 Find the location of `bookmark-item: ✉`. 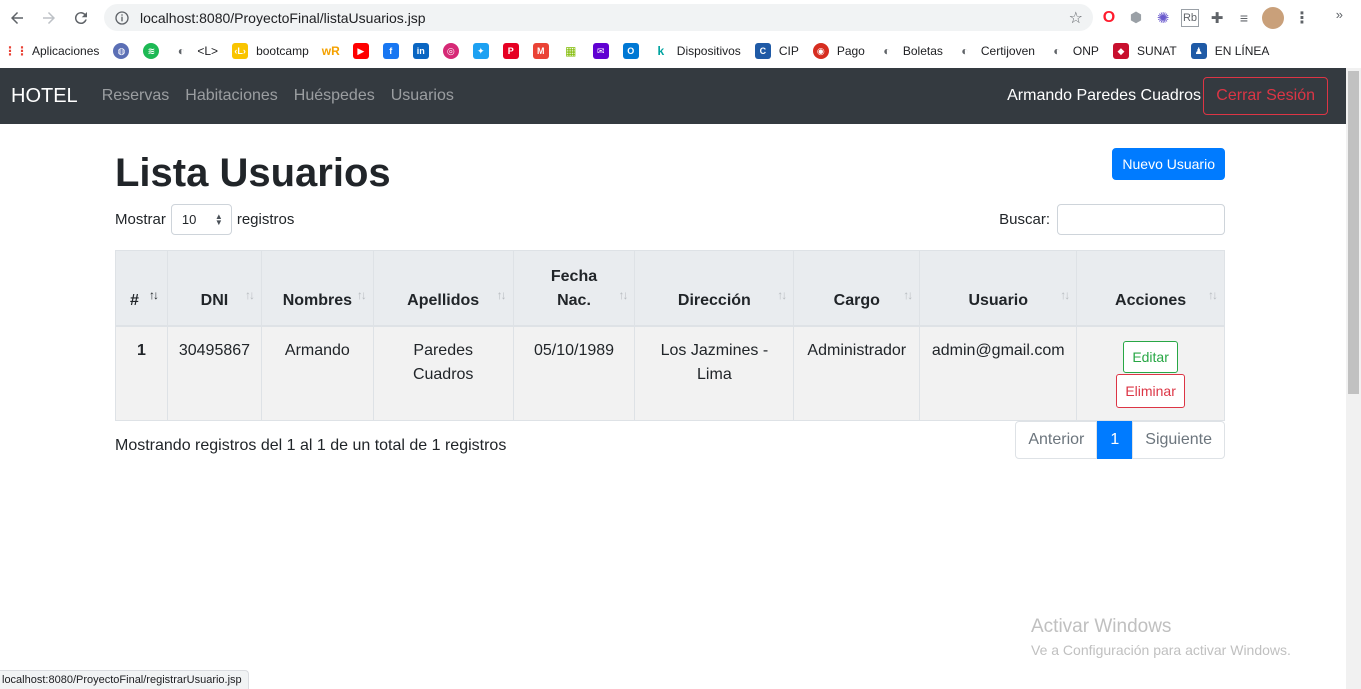

bookmark-item: ✉ is located at coordinates (600, 51).